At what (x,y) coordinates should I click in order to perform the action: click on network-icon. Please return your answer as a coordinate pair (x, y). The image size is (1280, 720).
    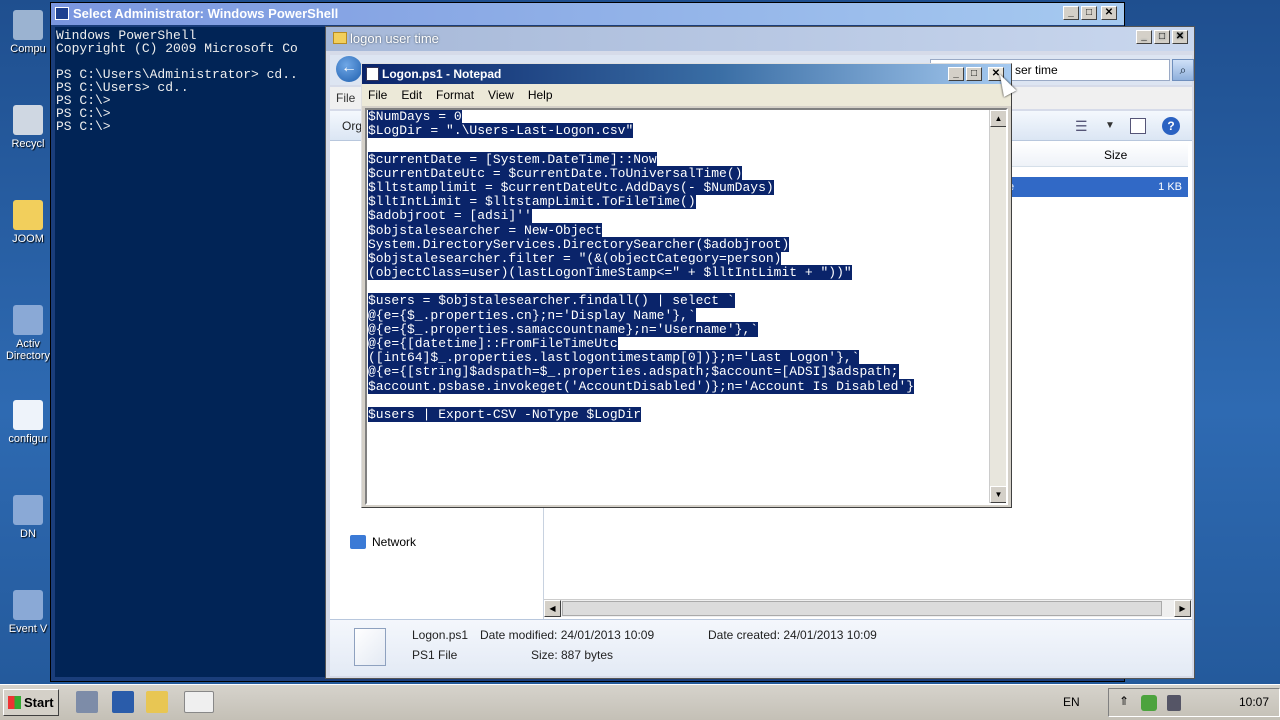
    Looking at the image, I should click on (358, 542).